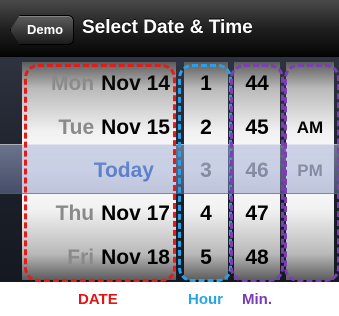  What do you see at coordinates (99, 214) in the screenshot?
I see `date-row: Thu Nov 17` at bounding box center [99, 214].